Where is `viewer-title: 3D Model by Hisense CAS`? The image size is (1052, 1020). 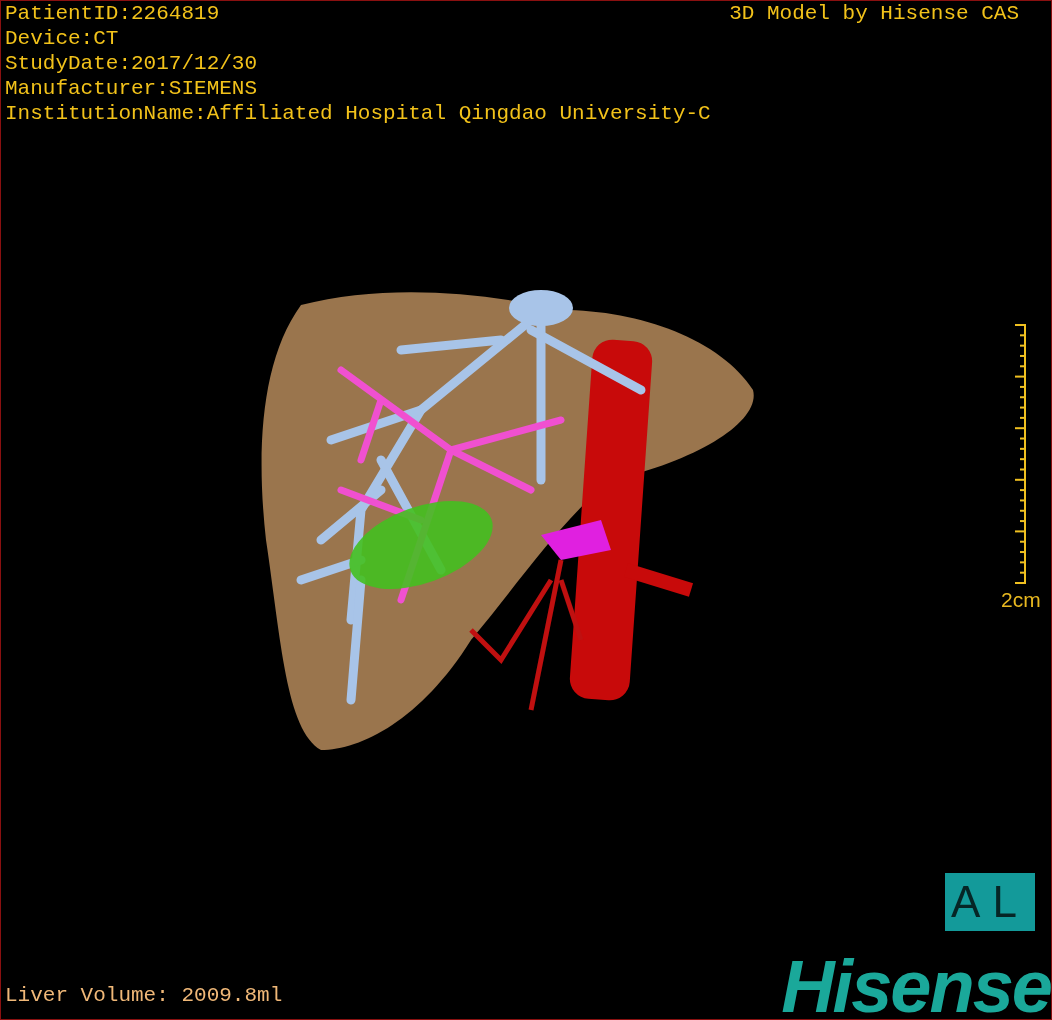
viewer-title: 3D Model by Hisense CAS is located at coordinates (874, 14).